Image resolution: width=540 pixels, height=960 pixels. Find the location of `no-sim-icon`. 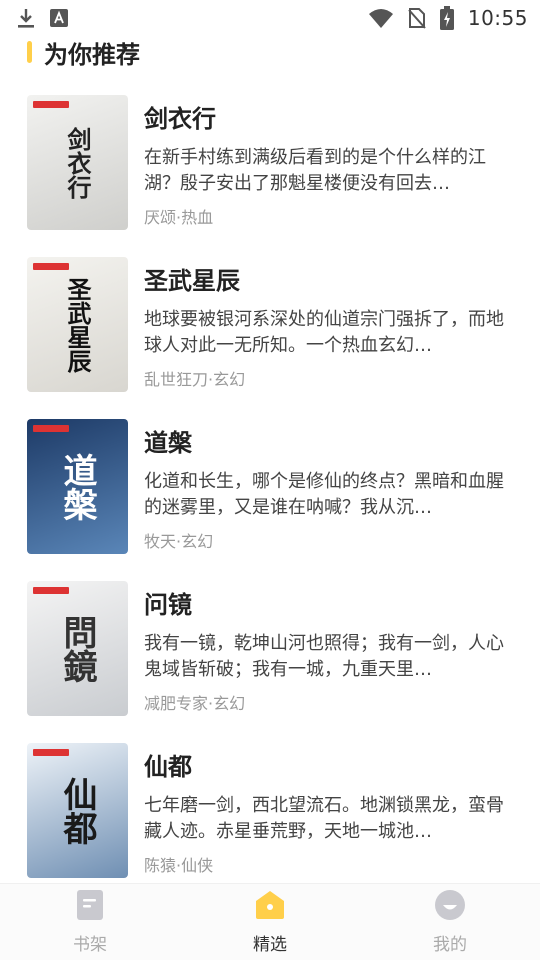

no-sim-icon is located at coordinates (417, 18).